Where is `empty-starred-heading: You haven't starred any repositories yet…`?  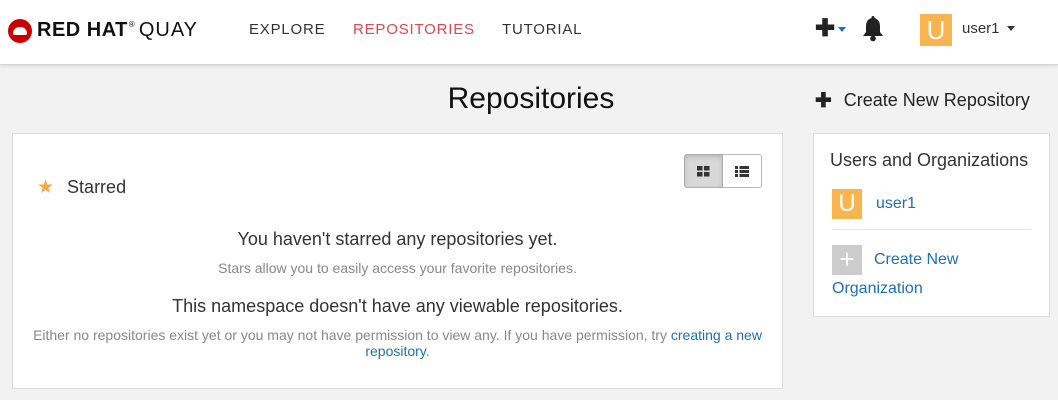 empty-starred-heading: You haven't starred any repositories yet… is located at coordinates (397, 239).